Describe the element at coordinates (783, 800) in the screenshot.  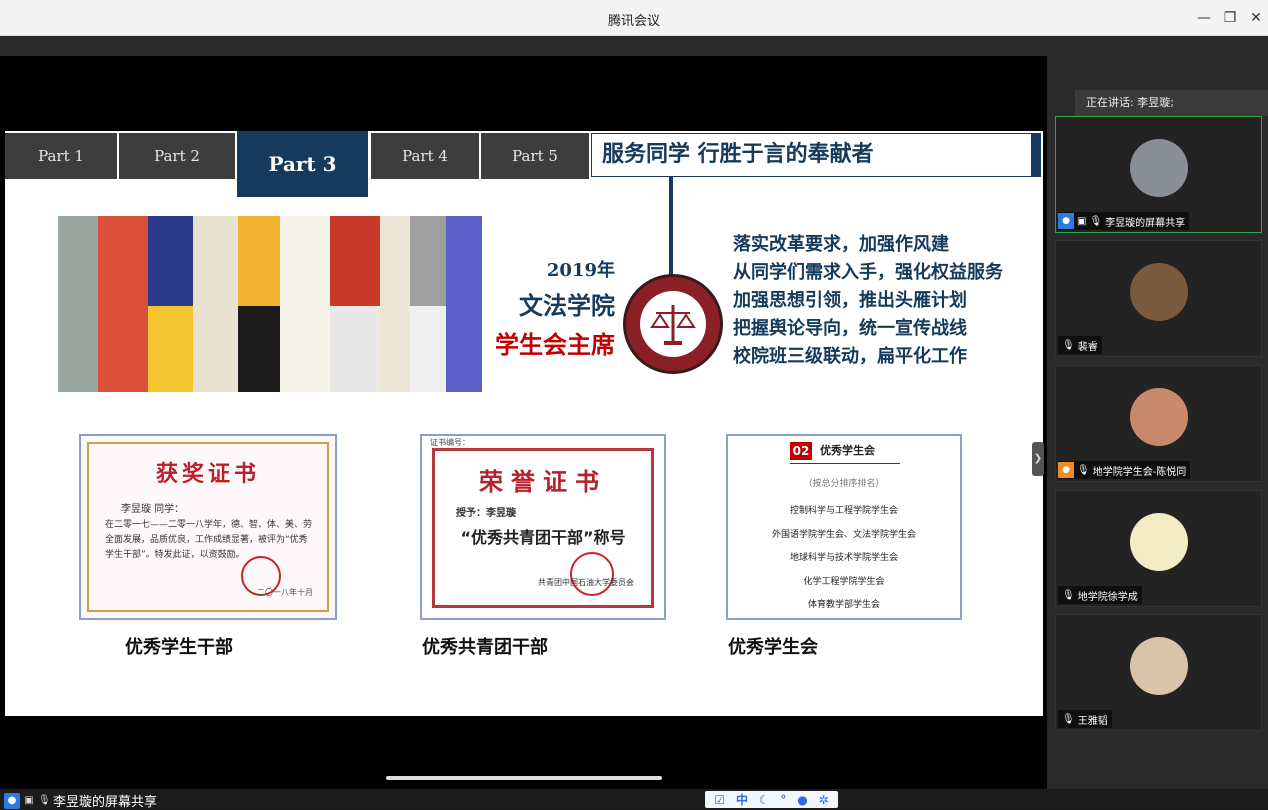
I see `punctuation-icon: °` at that location.